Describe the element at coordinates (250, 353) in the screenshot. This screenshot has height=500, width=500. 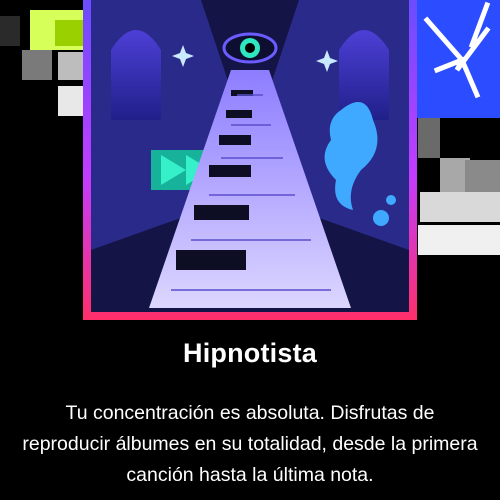
I see `card-title: Hipnotista` at that location.